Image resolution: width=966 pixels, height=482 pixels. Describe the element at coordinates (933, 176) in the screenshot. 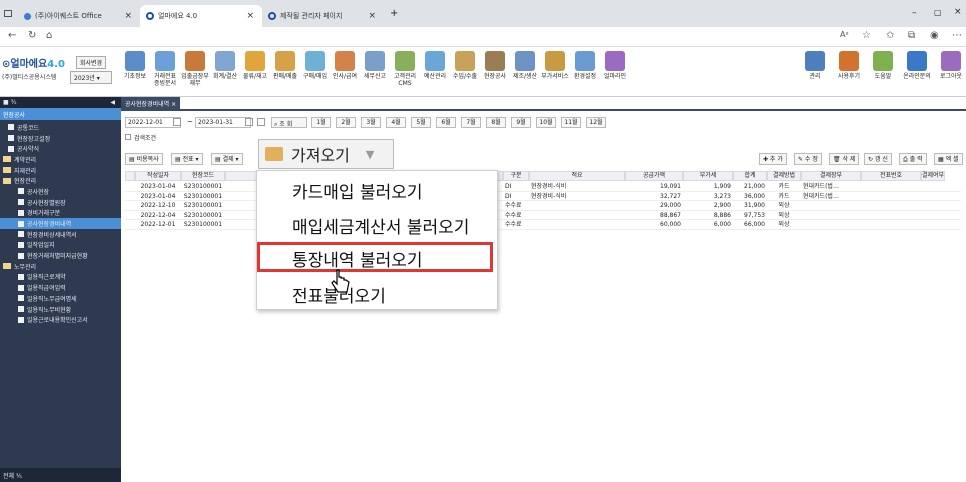

I see `column-header: 결제여부` at that location.